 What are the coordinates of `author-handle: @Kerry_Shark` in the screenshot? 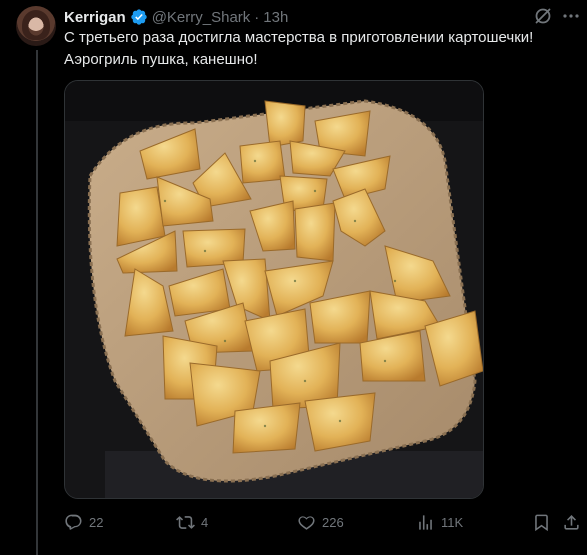 It's located at (201, 17).